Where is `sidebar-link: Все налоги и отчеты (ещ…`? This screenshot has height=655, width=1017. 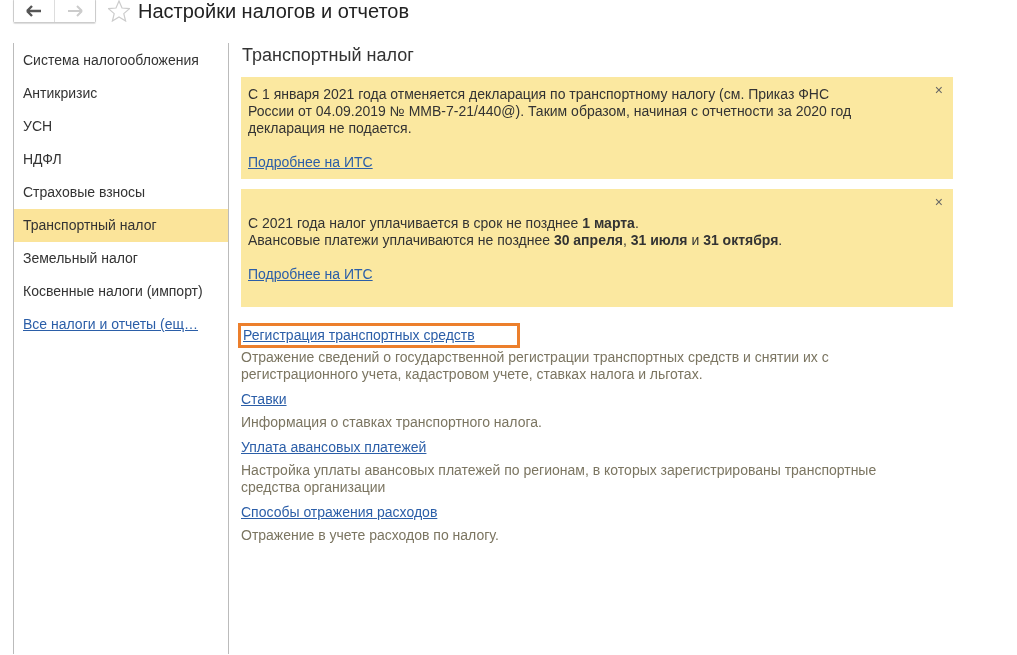 sidebar-link: Все налоги и отчеты (ещ… is located at coordinates (121, 324).